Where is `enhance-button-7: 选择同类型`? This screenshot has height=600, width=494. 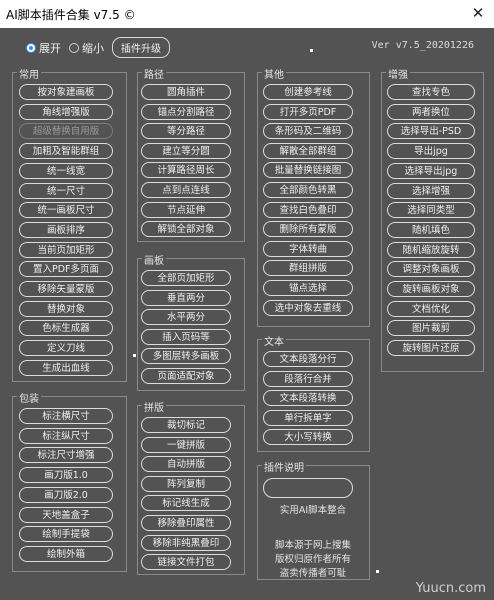
enhance-button-7: 选择同类型 is located at coordinates (431, 210).